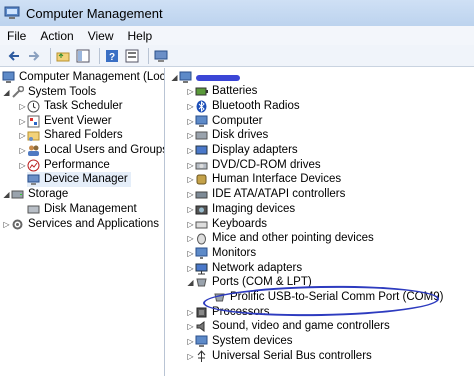  I want to click on device-root: ◢, so click(205, 77).